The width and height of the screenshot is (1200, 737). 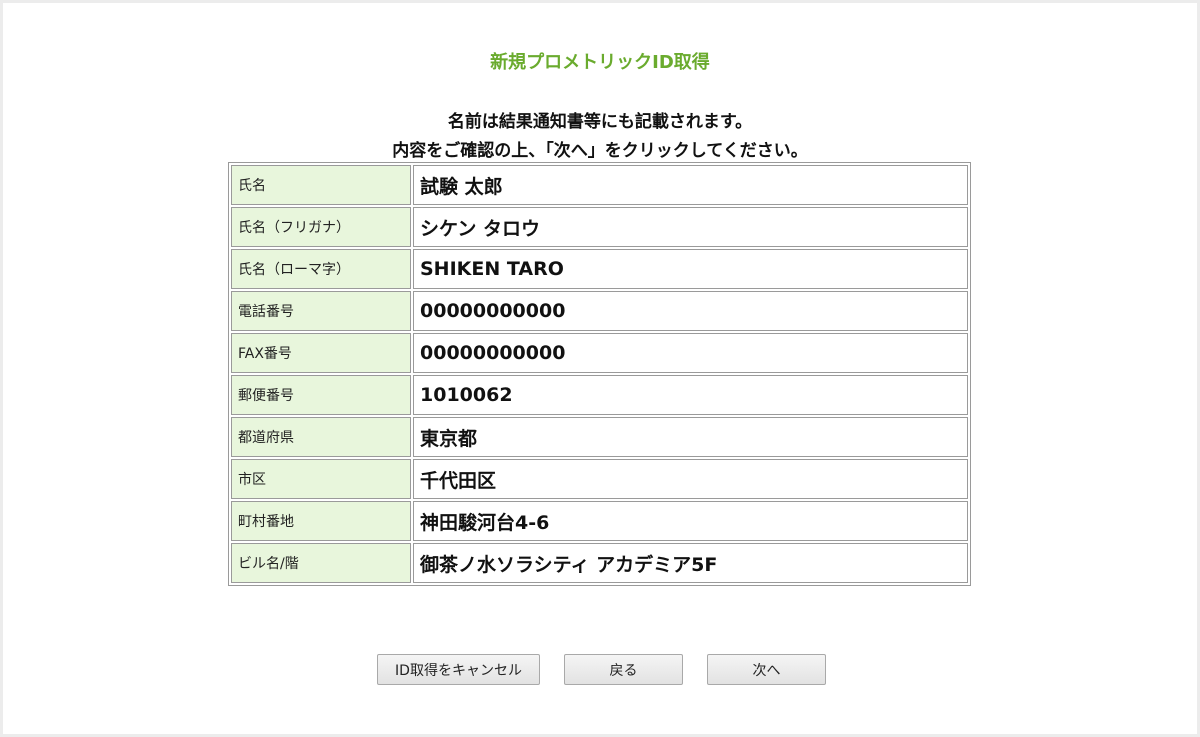 What do you see at coordinates (321, 437) in the screenshot?
I see `row-label: 都道府県` at bounding box center [321, 437].